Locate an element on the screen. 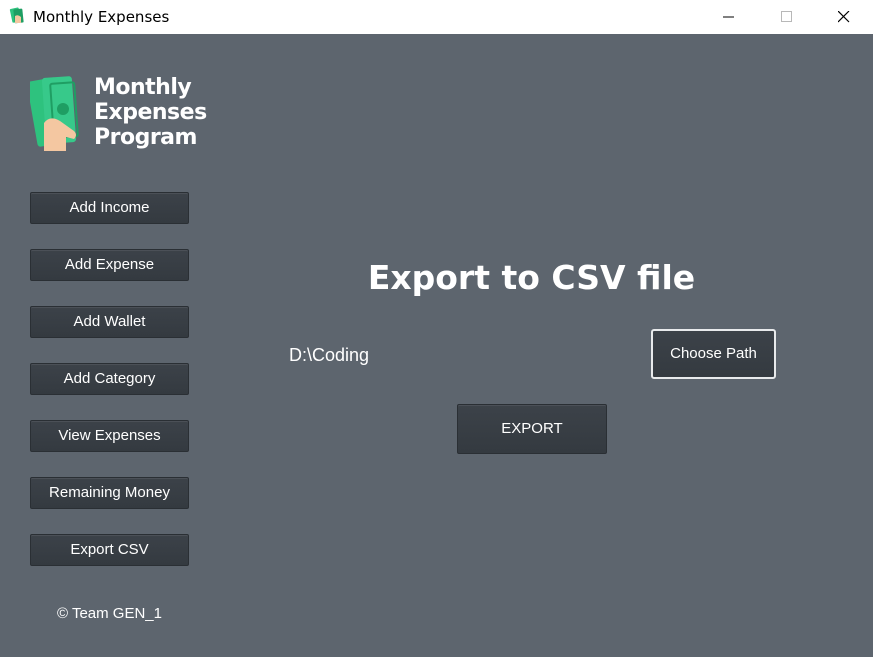  add-wallet-button: Add Wallet is located at coordinates (109, 322).